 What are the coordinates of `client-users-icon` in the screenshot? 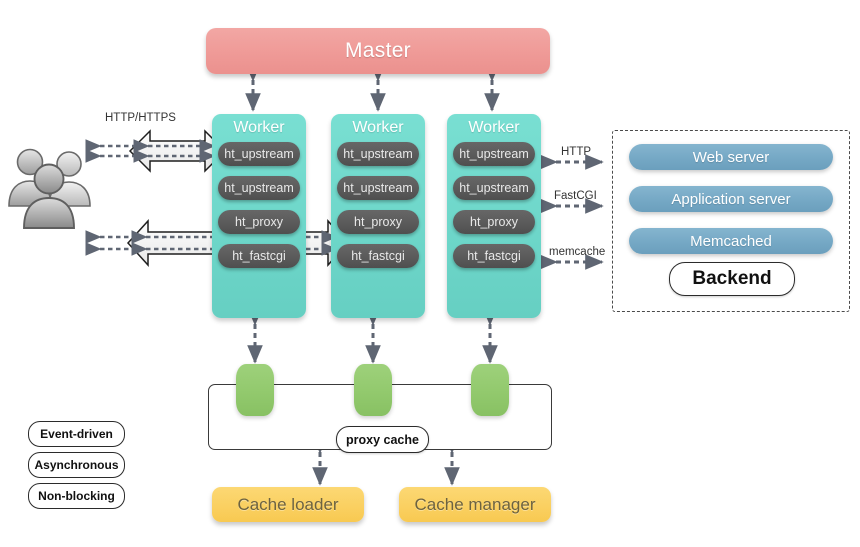 It's located at (52, 185).